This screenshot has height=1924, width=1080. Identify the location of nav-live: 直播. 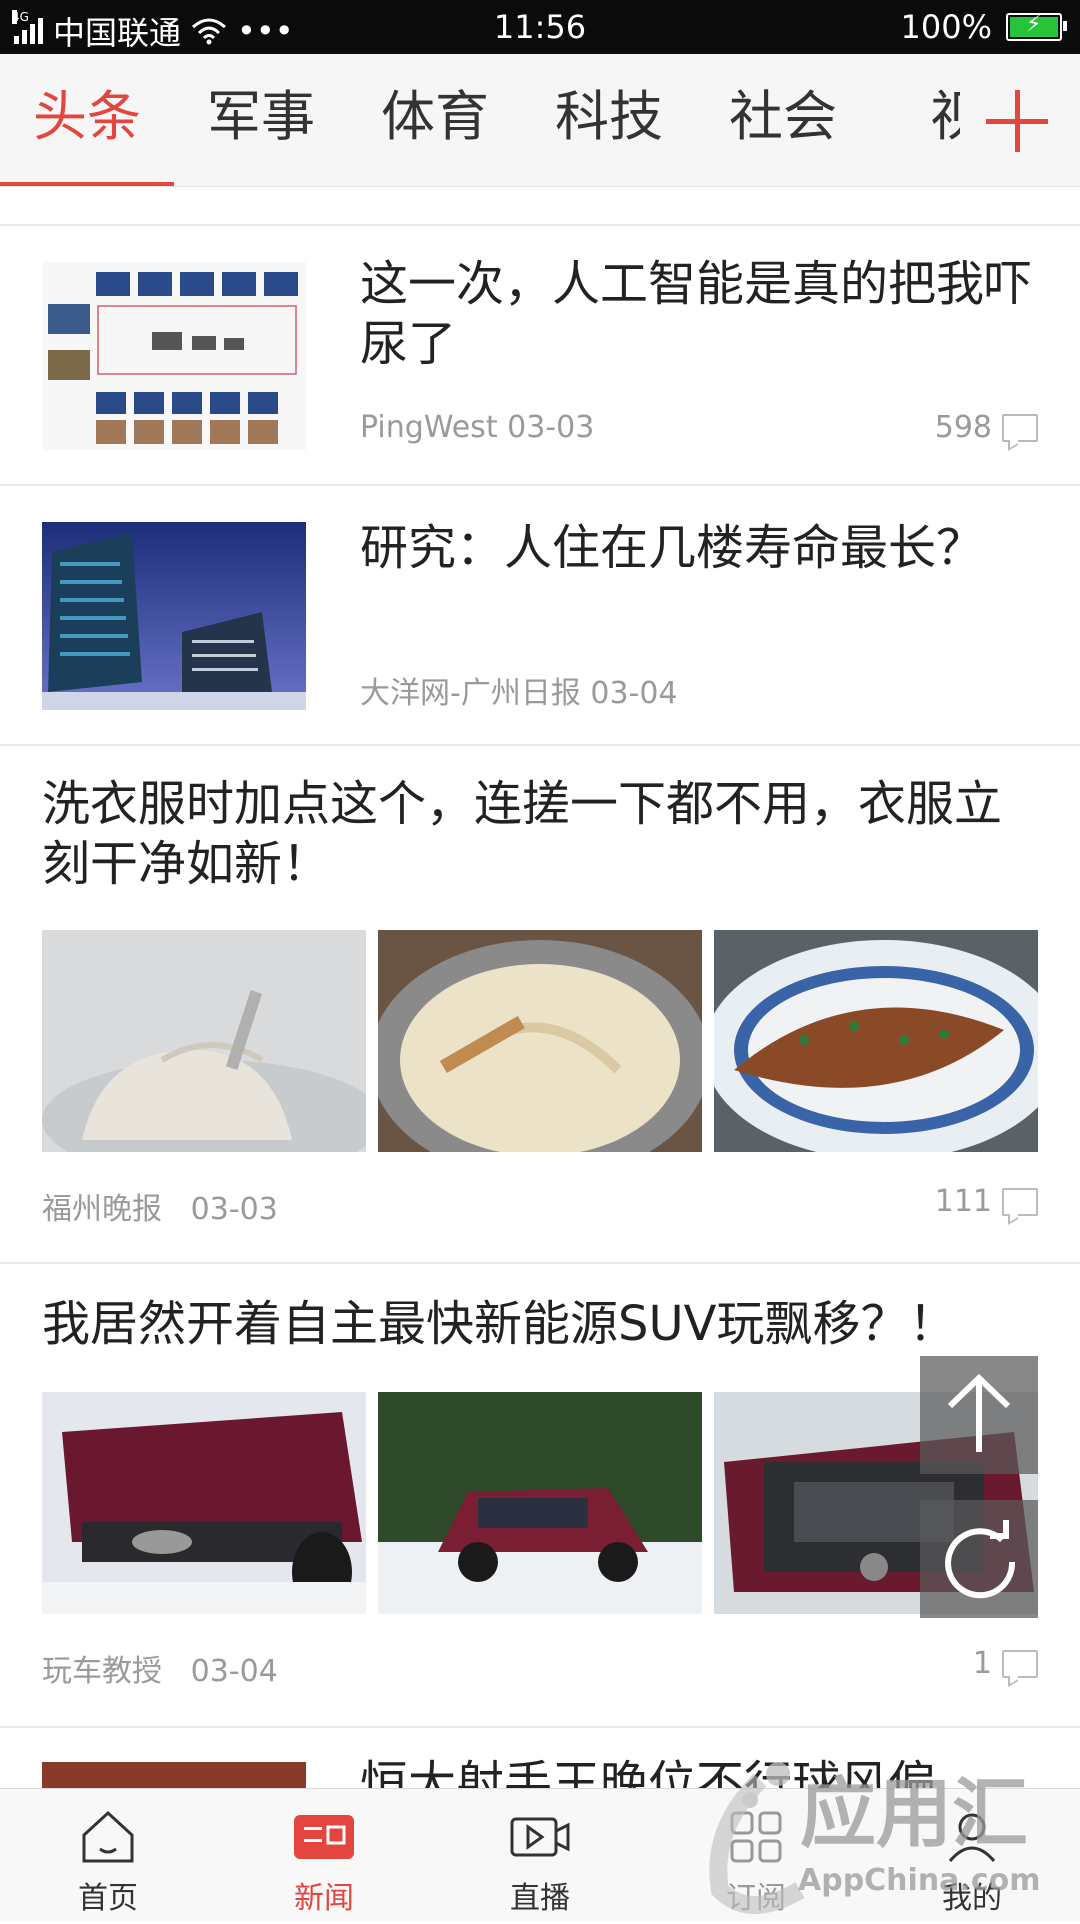
(540, 1855).